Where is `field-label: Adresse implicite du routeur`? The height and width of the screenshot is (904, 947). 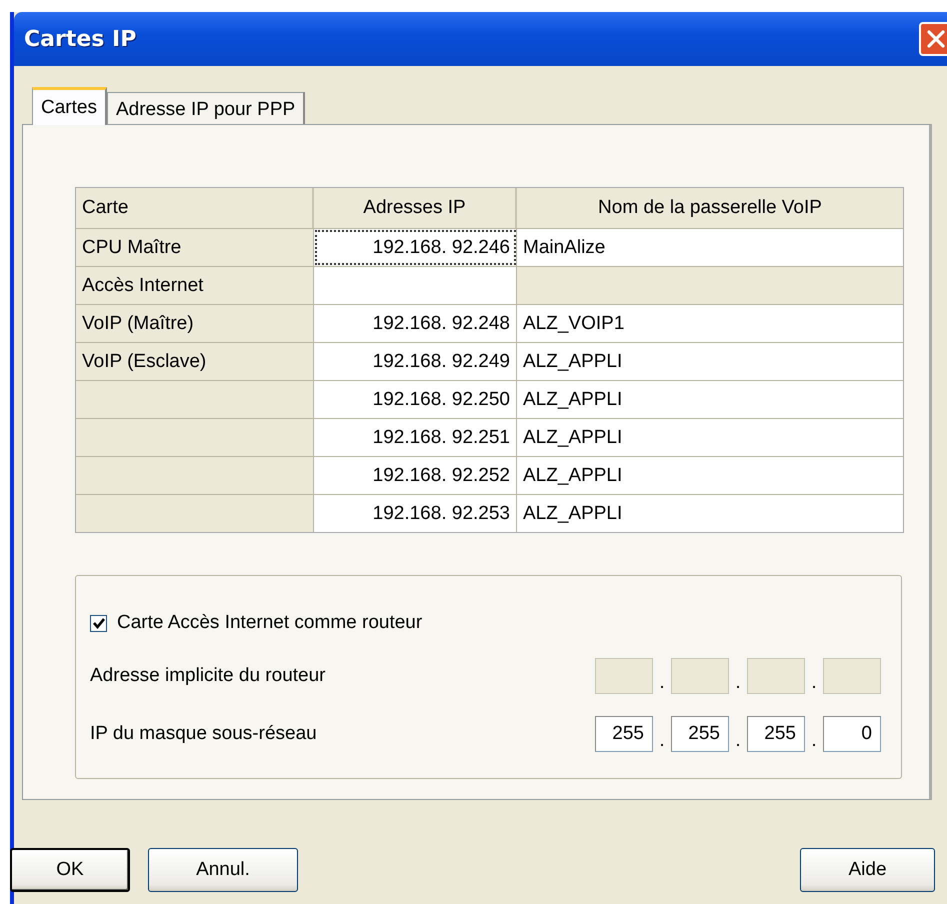
field-label: Adresse implicite du routeur is located at coordinates (208, 676).